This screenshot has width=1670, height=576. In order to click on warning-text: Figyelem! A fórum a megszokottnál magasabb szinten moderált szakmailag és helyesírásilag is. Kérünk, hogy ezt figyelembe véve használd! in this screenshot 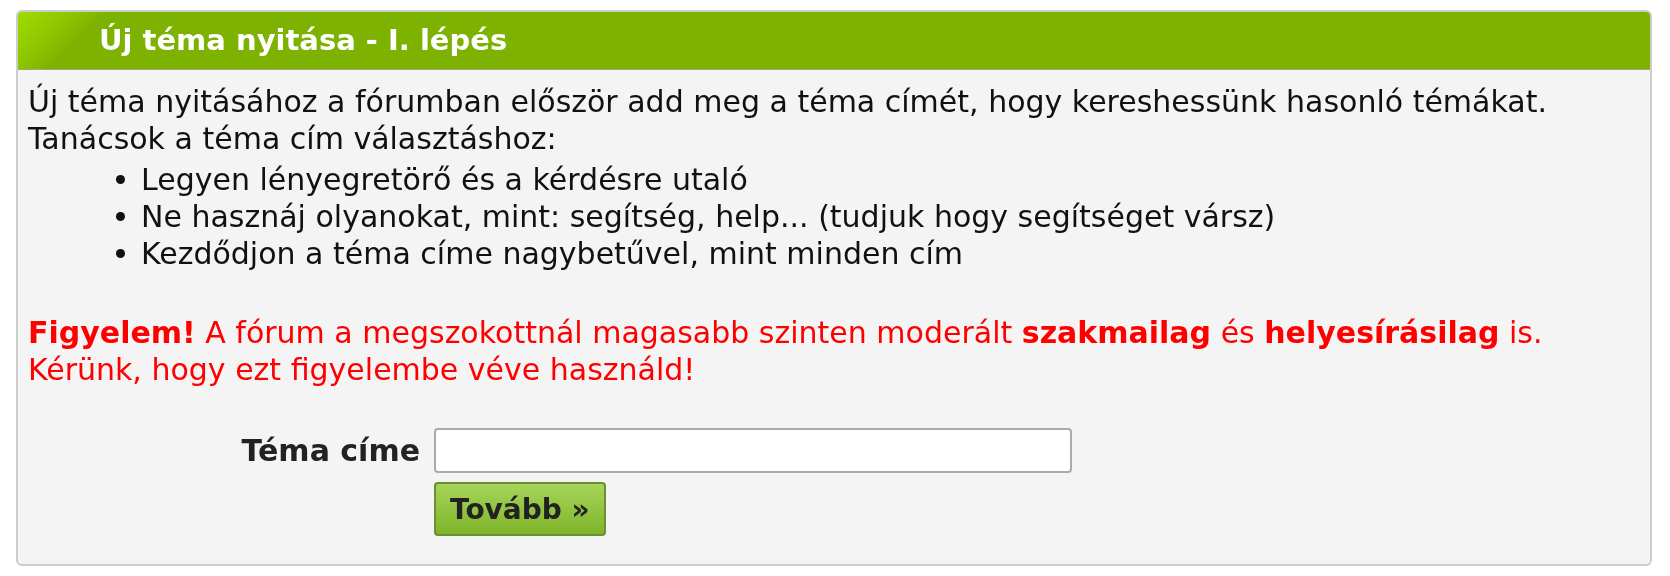, I will do `click(786, 351)`.